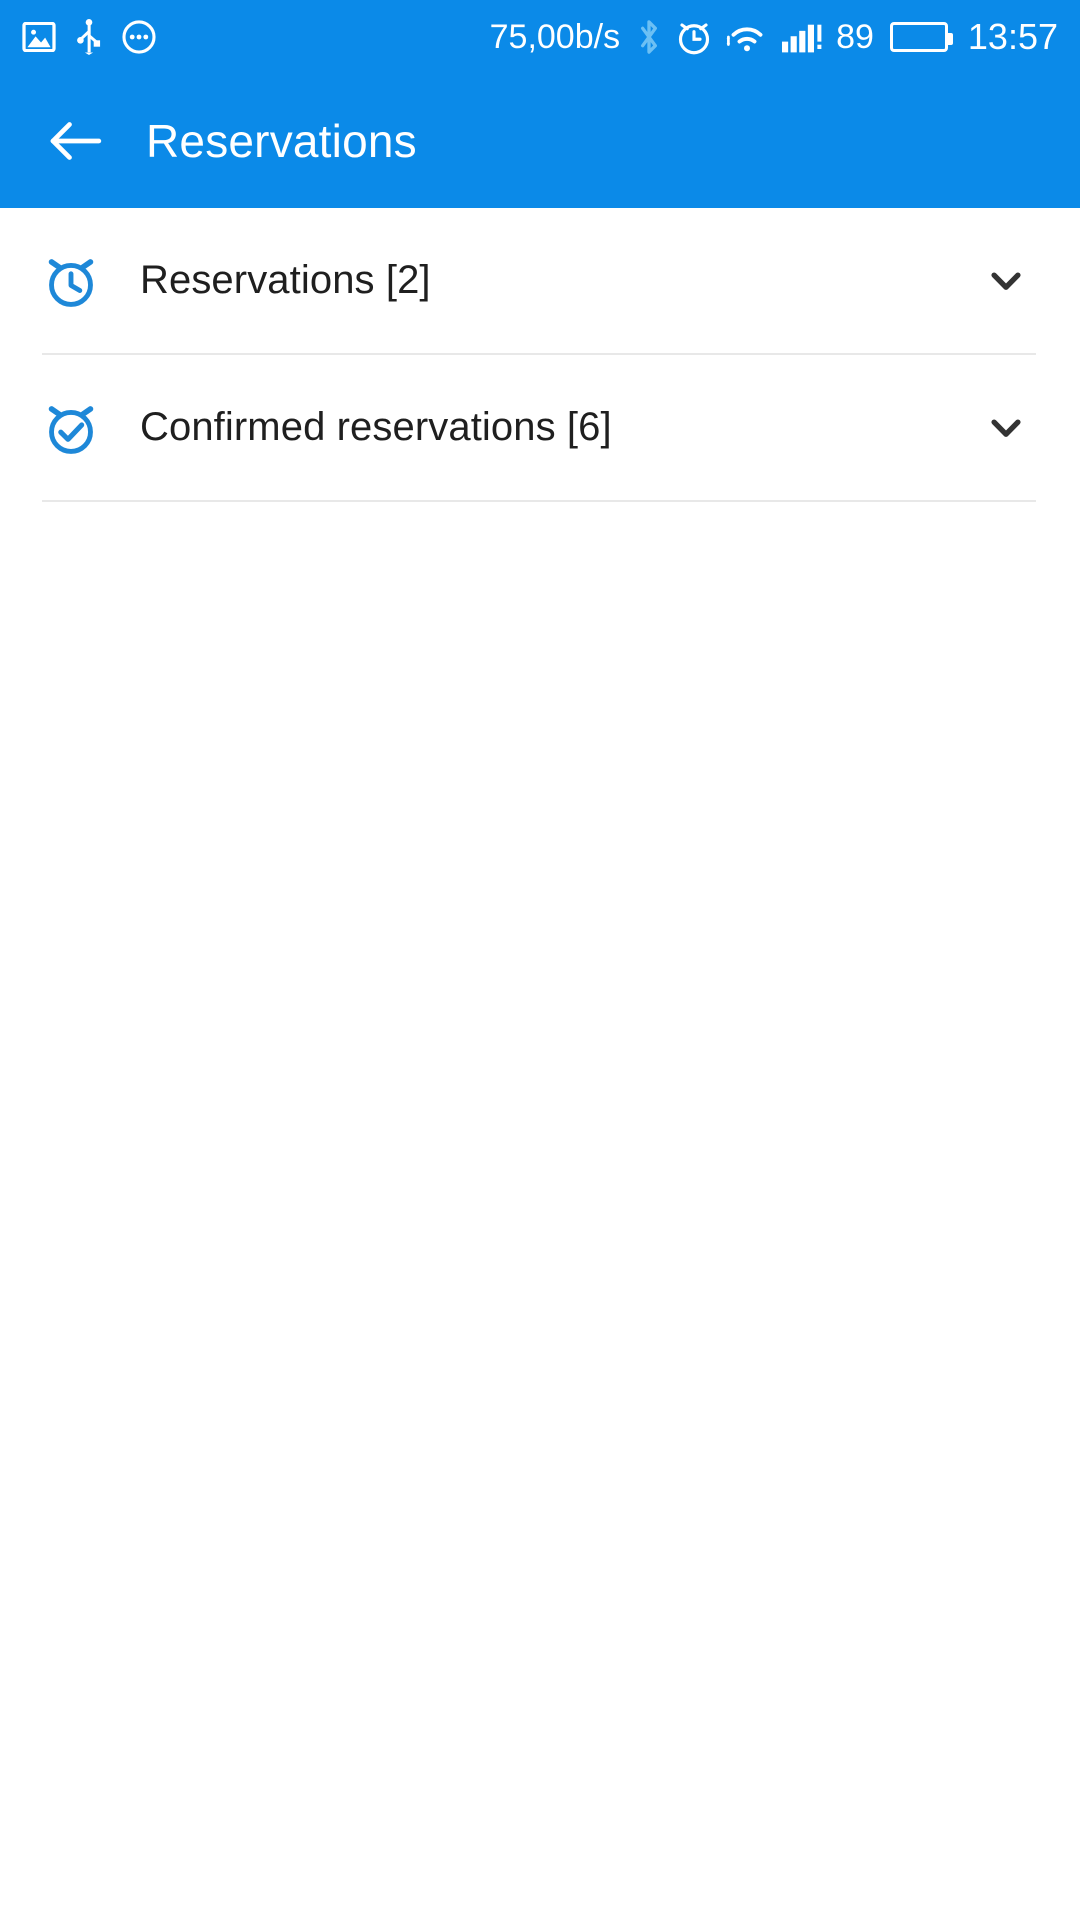 This screenshot has width=1080, height=1920. Describe the element at coordinates (39, 36) in the screenshot. I see `image-icon` at that location.